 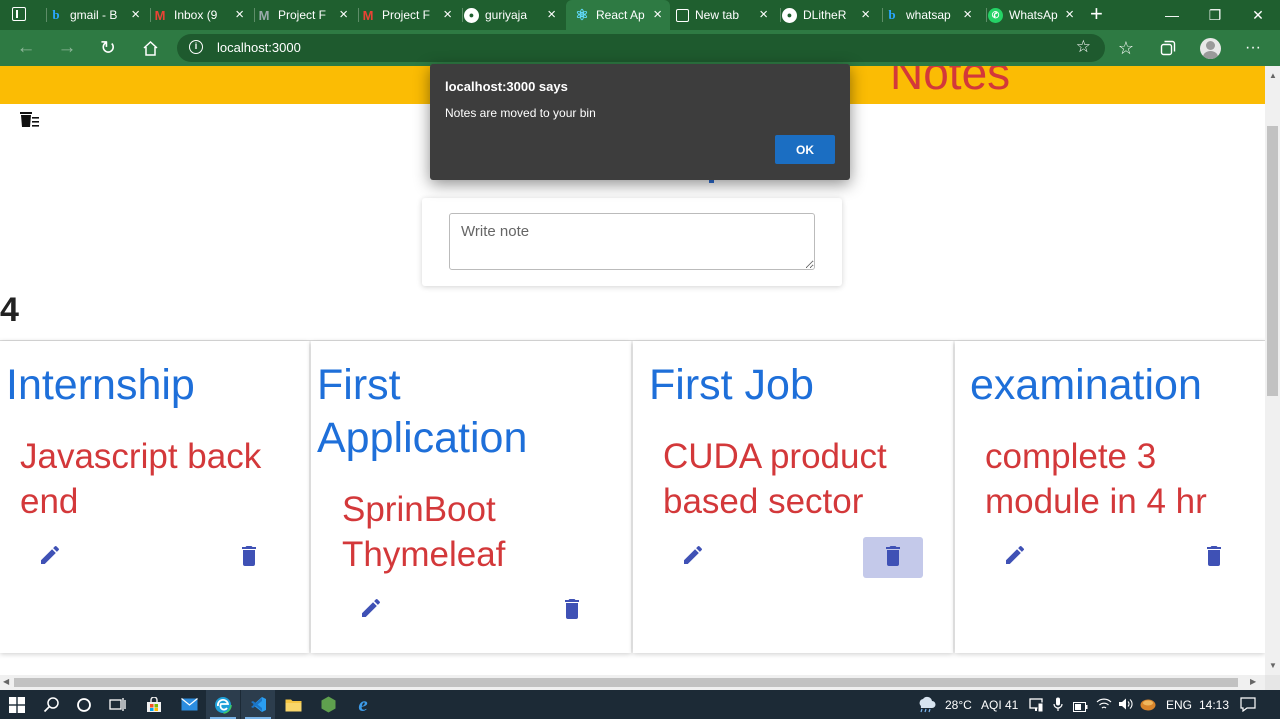 What do you see at coordinates (1126, 706) in the screenshot?
I see `volume-icon` at bounding box center [1126, 706].